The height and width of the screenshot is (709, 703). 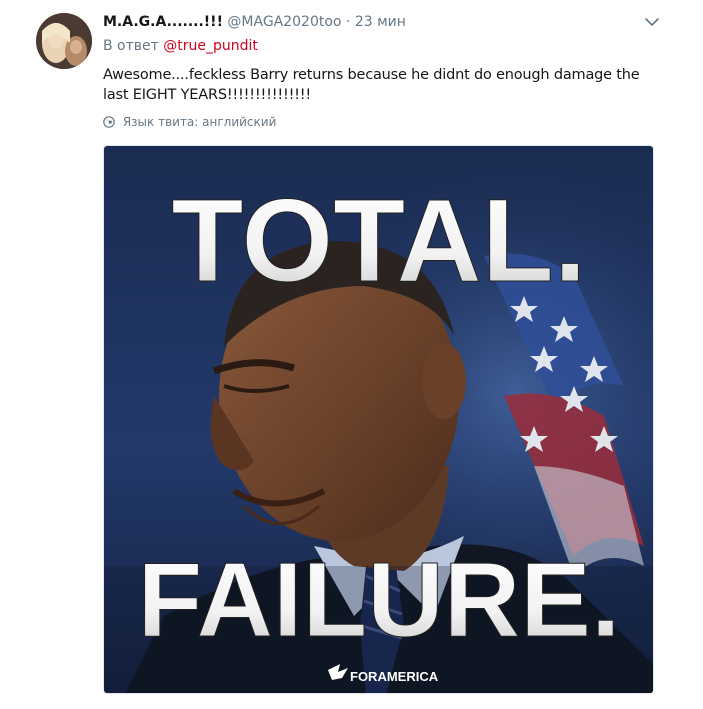 I want to click on globe-icon, so click(x=109, y=123).